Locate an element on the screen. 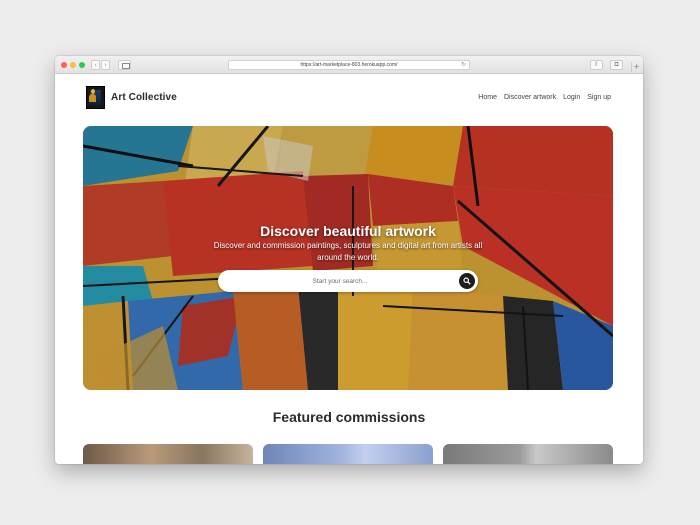 This screenshot has width=700, height=525. search-input is located at coordinates (340, 281).